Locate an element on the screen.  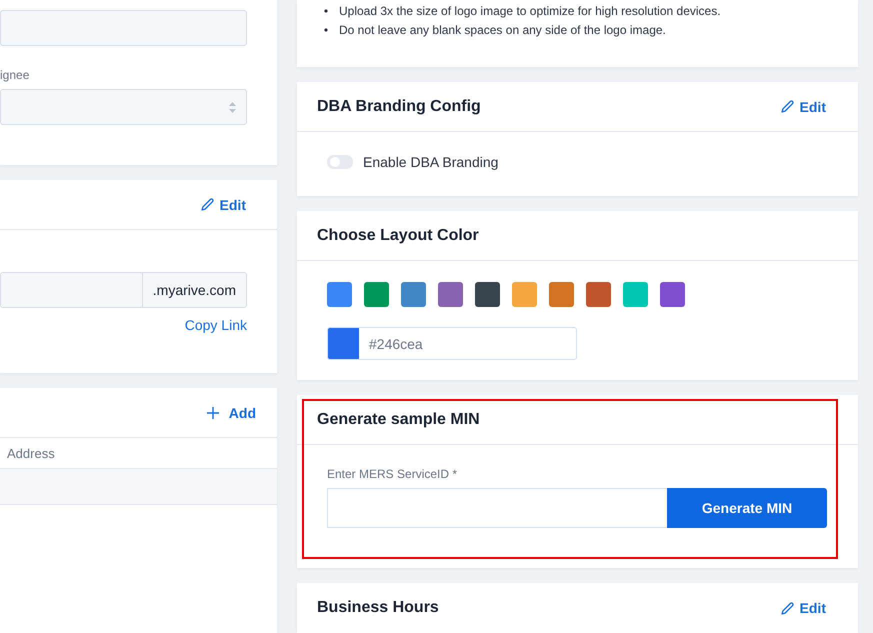
sort-icon is located at coordinates (232, 107).